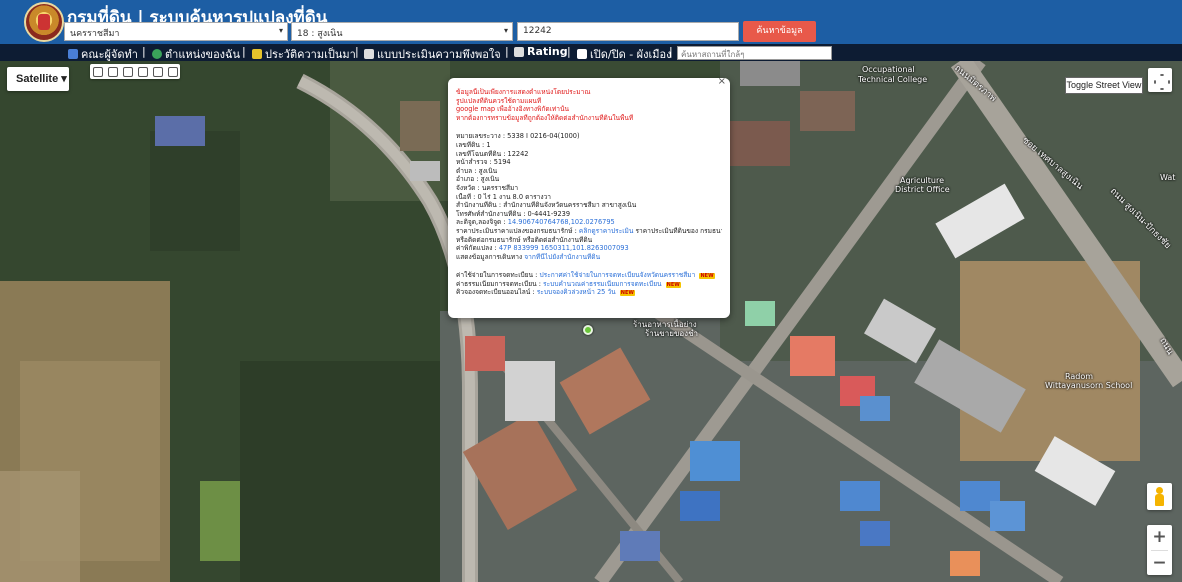  I want to click on fee-calc-link: ระบบคำนวณค่าธรรมเนียมการจดทะเบียน, so click(602, 284).